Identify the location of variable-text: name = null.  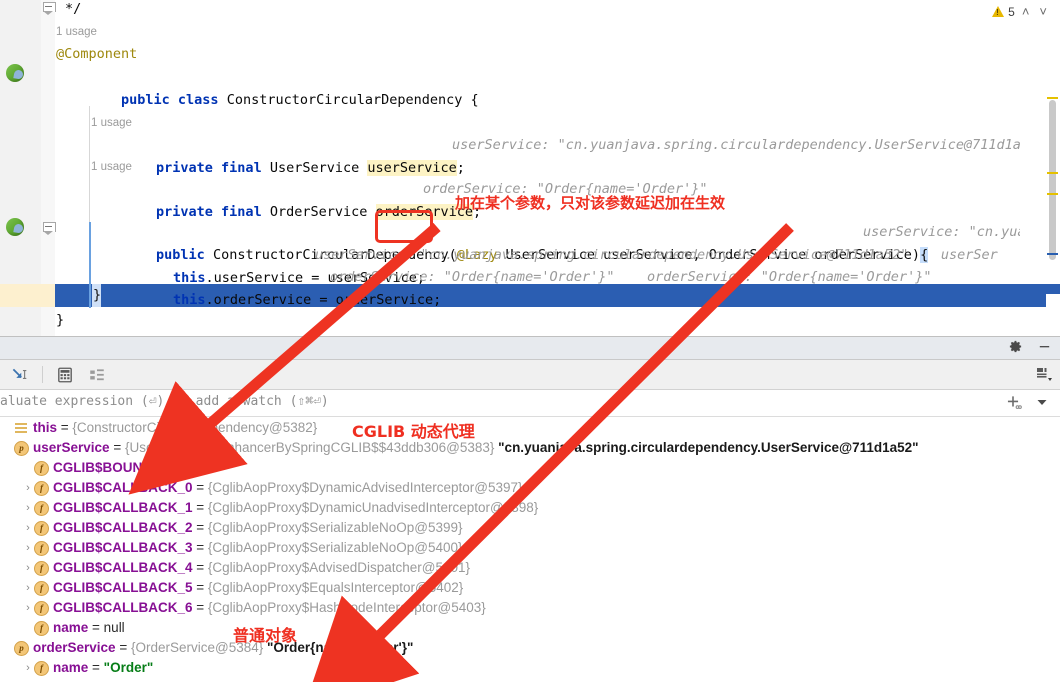
(89, 628).